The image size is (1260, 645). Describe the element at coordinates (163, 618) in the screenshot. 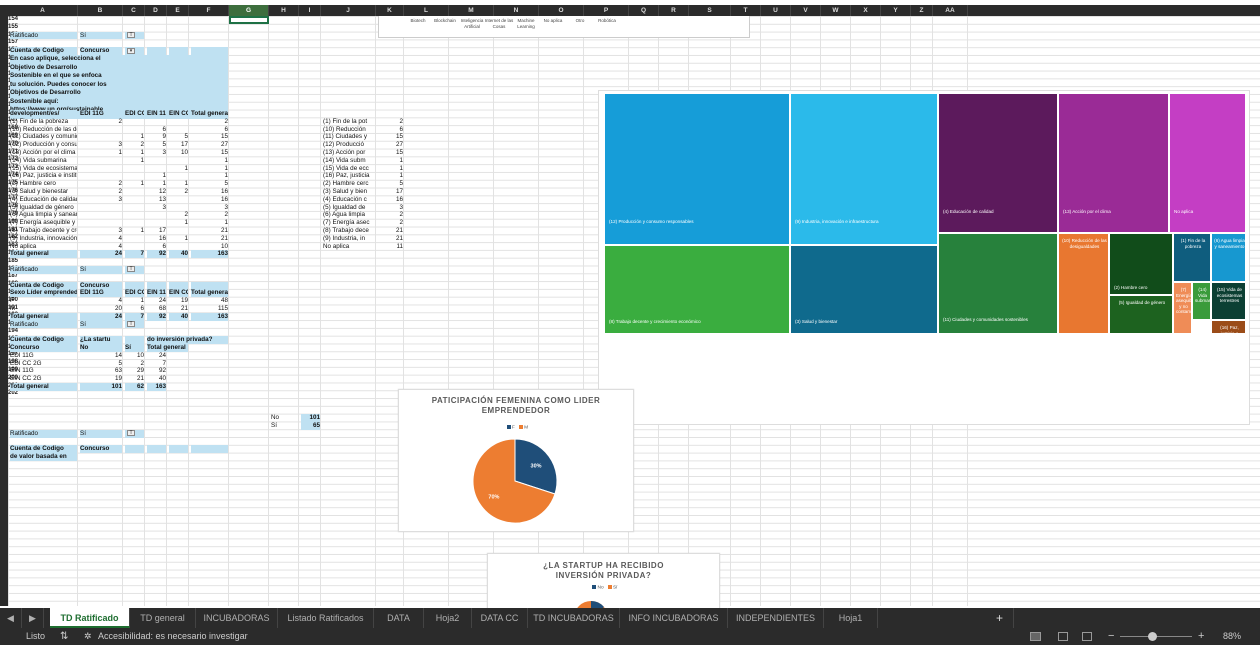

I see `sheet-tab: TD general` at that location.